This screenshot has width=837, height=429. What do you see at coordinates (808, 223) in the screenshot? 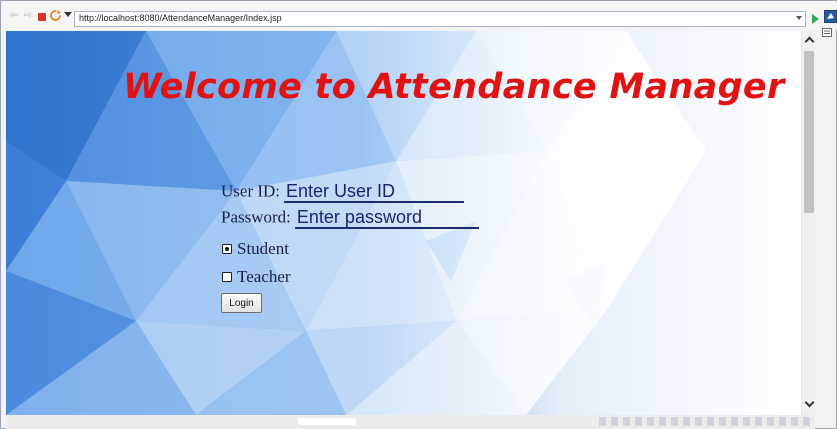
I see `vertical-scrollbar` at bounding box center [808, 223].